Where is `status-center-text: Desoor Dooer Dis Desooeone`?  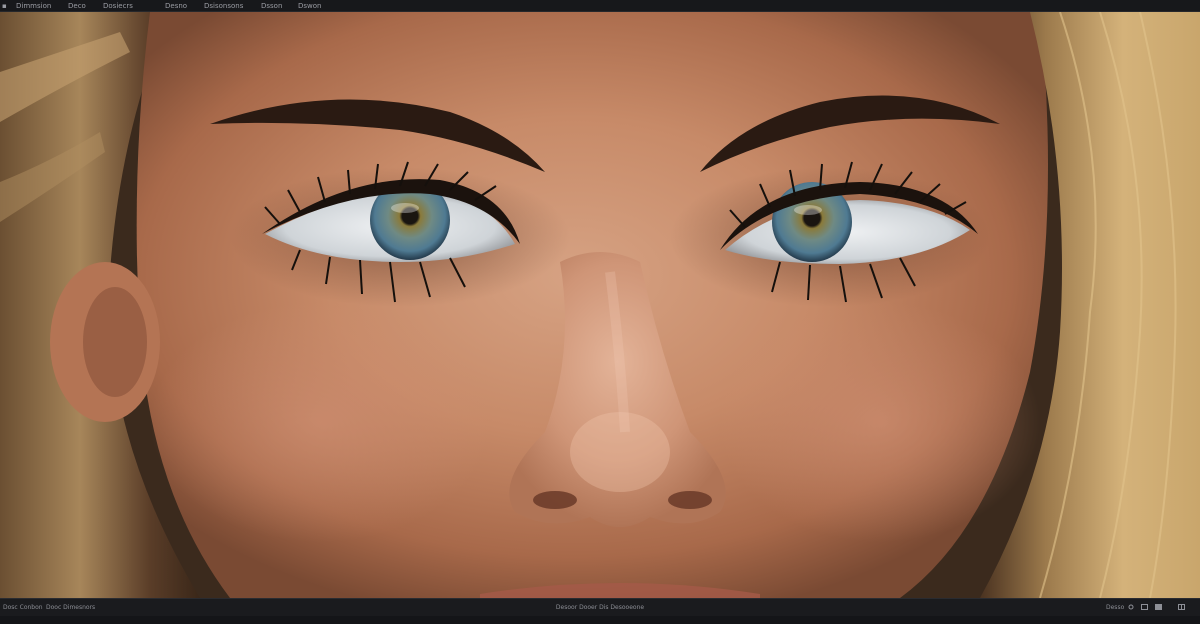
status-center-text: Desoor Dooer Dis Desooeone is located at coordinates (600, 607).